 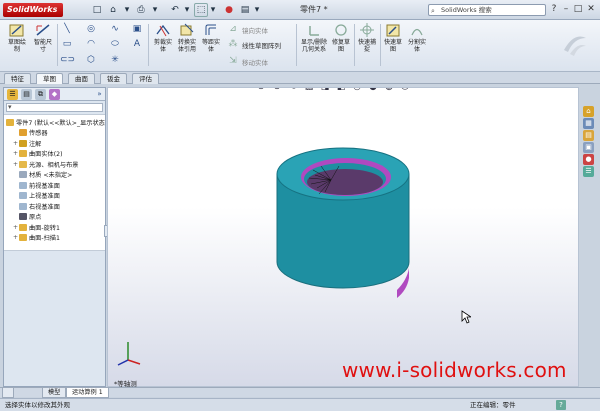 I want to click on tree-filter-input: ▾, so click(x=54, y=107).